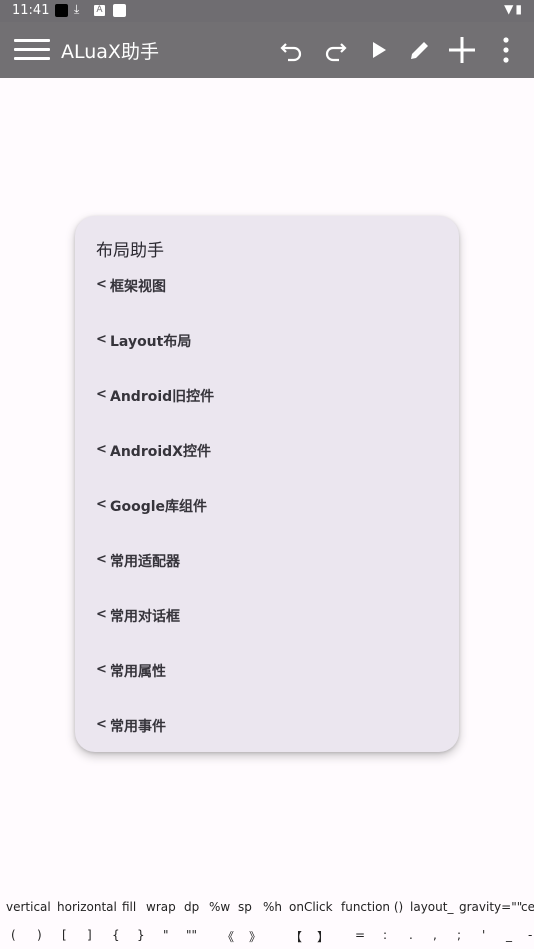 Image resolution: width=534 pixels, height=949 pixels. Describe the element at coordinates (228, 936) in the screenshot. I see `symbol-key: 《` at that location.